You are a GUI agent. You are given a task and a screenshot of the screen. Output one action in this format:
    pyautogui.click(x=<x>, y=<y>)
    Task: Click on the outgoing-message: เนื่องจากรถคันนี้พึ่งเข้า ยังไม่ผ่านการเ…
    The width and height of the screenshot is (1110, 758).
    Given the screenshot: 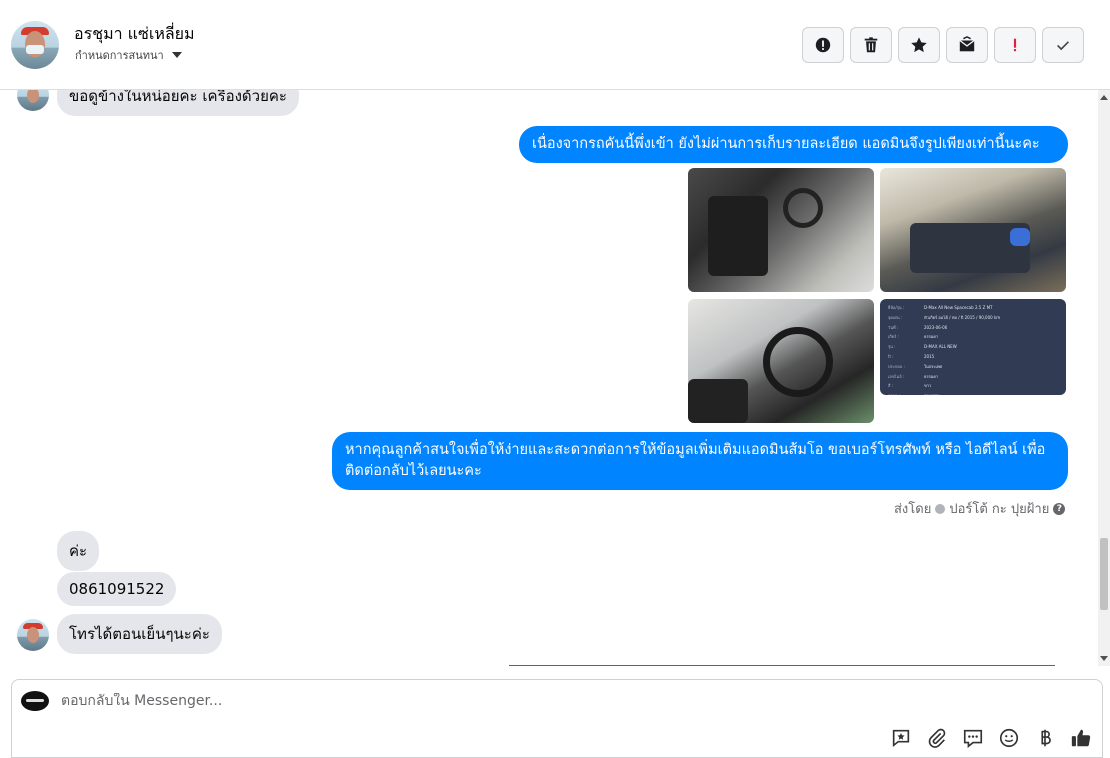 What is the action you would take?
    pyautogui.click(x=793, y=144)
    